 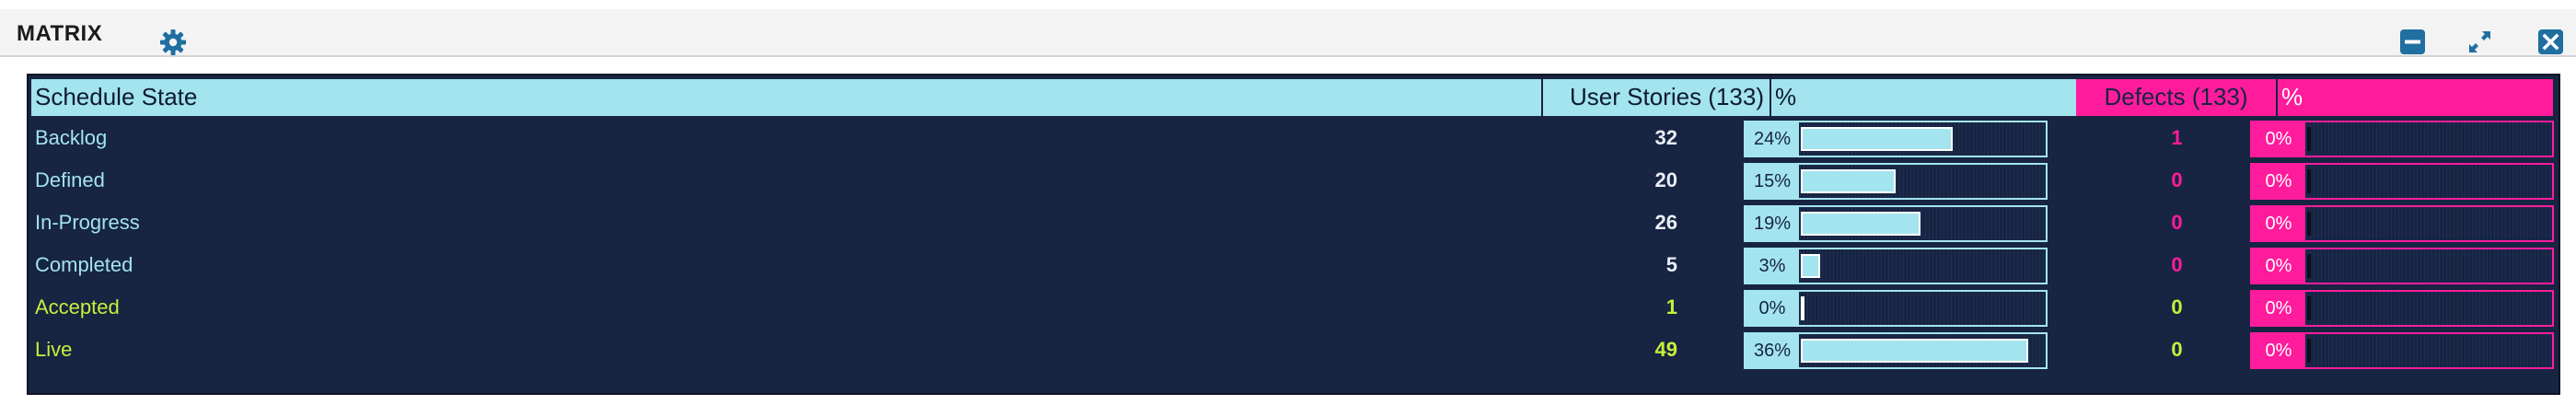 What do you see at coordinates (1772, 308) in the screenshot?
I see `stories-percent-value: 0%` at bounding box center [1772, 308].